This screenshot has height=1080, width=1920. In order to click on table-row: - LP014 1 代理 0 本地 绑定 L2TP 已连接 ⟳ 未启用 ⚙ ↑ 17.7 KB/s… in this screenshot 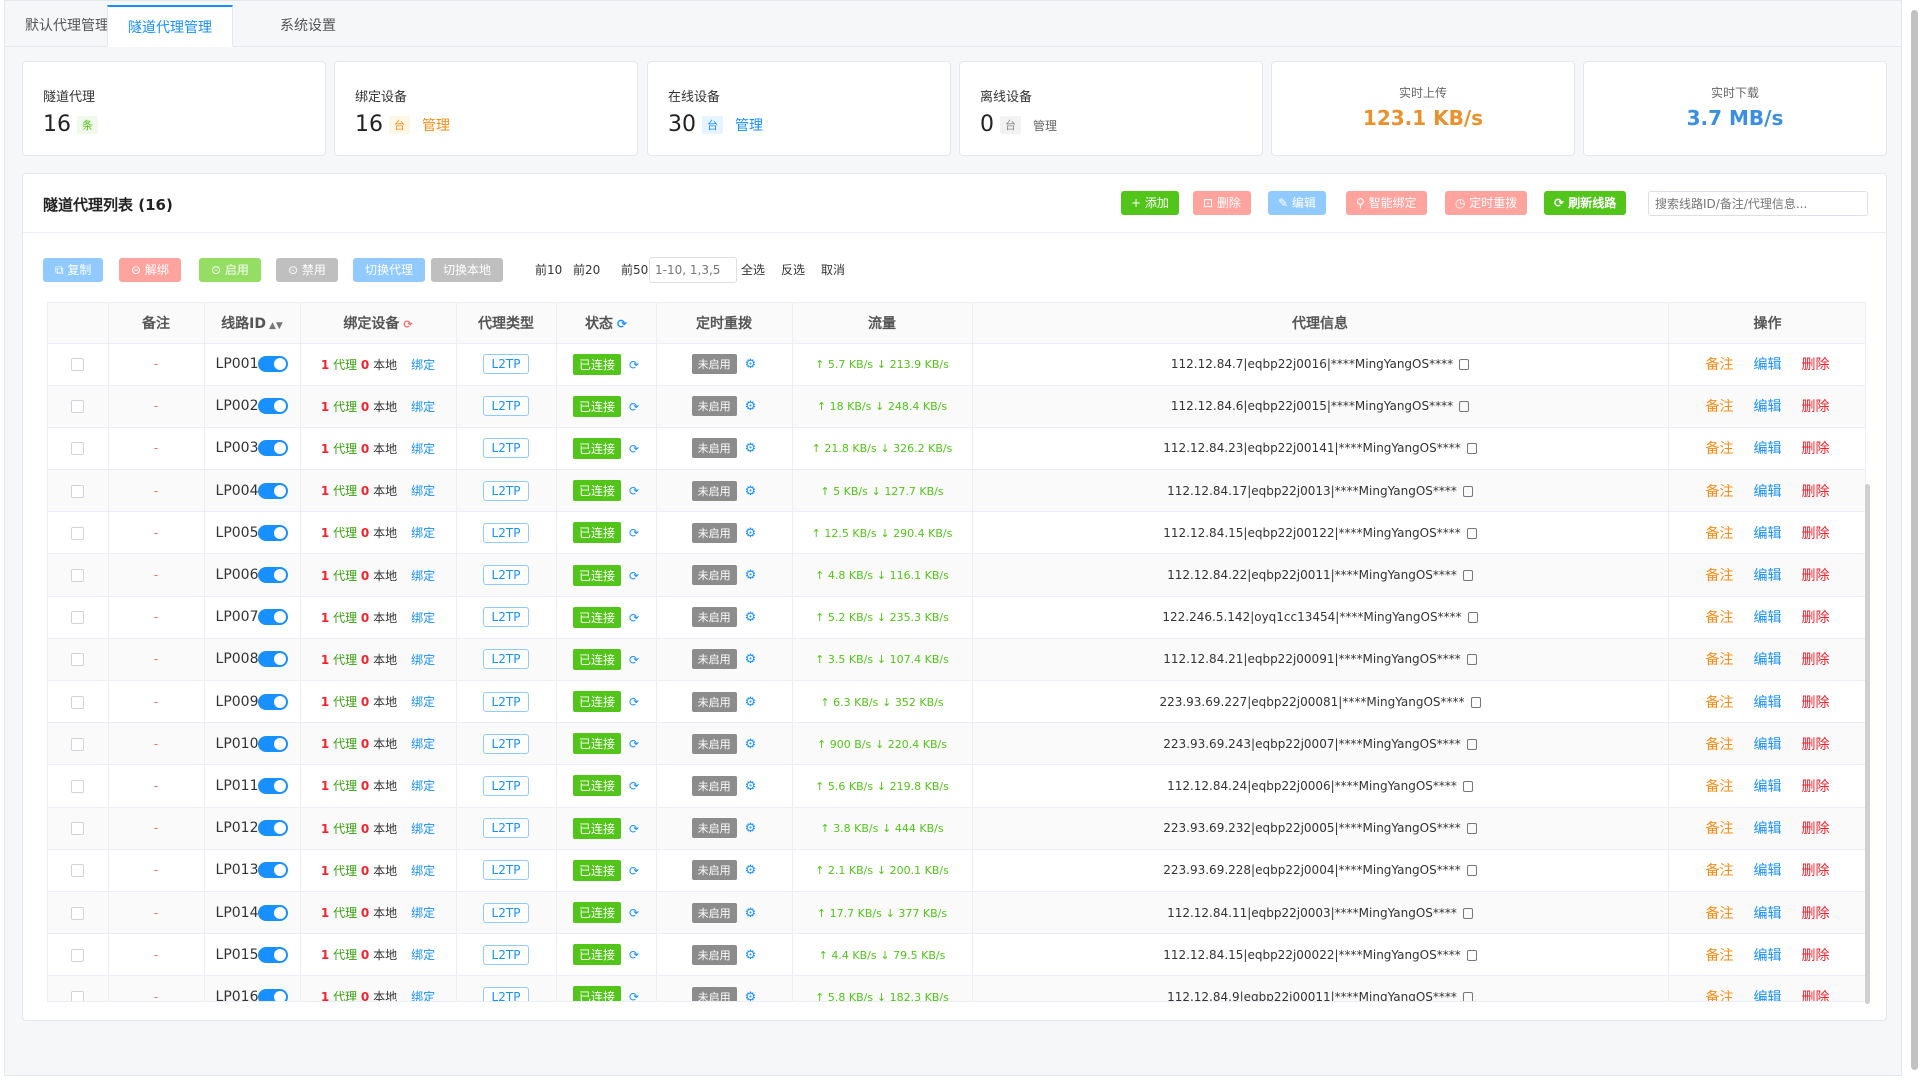, I will do `click(956, 913)`.